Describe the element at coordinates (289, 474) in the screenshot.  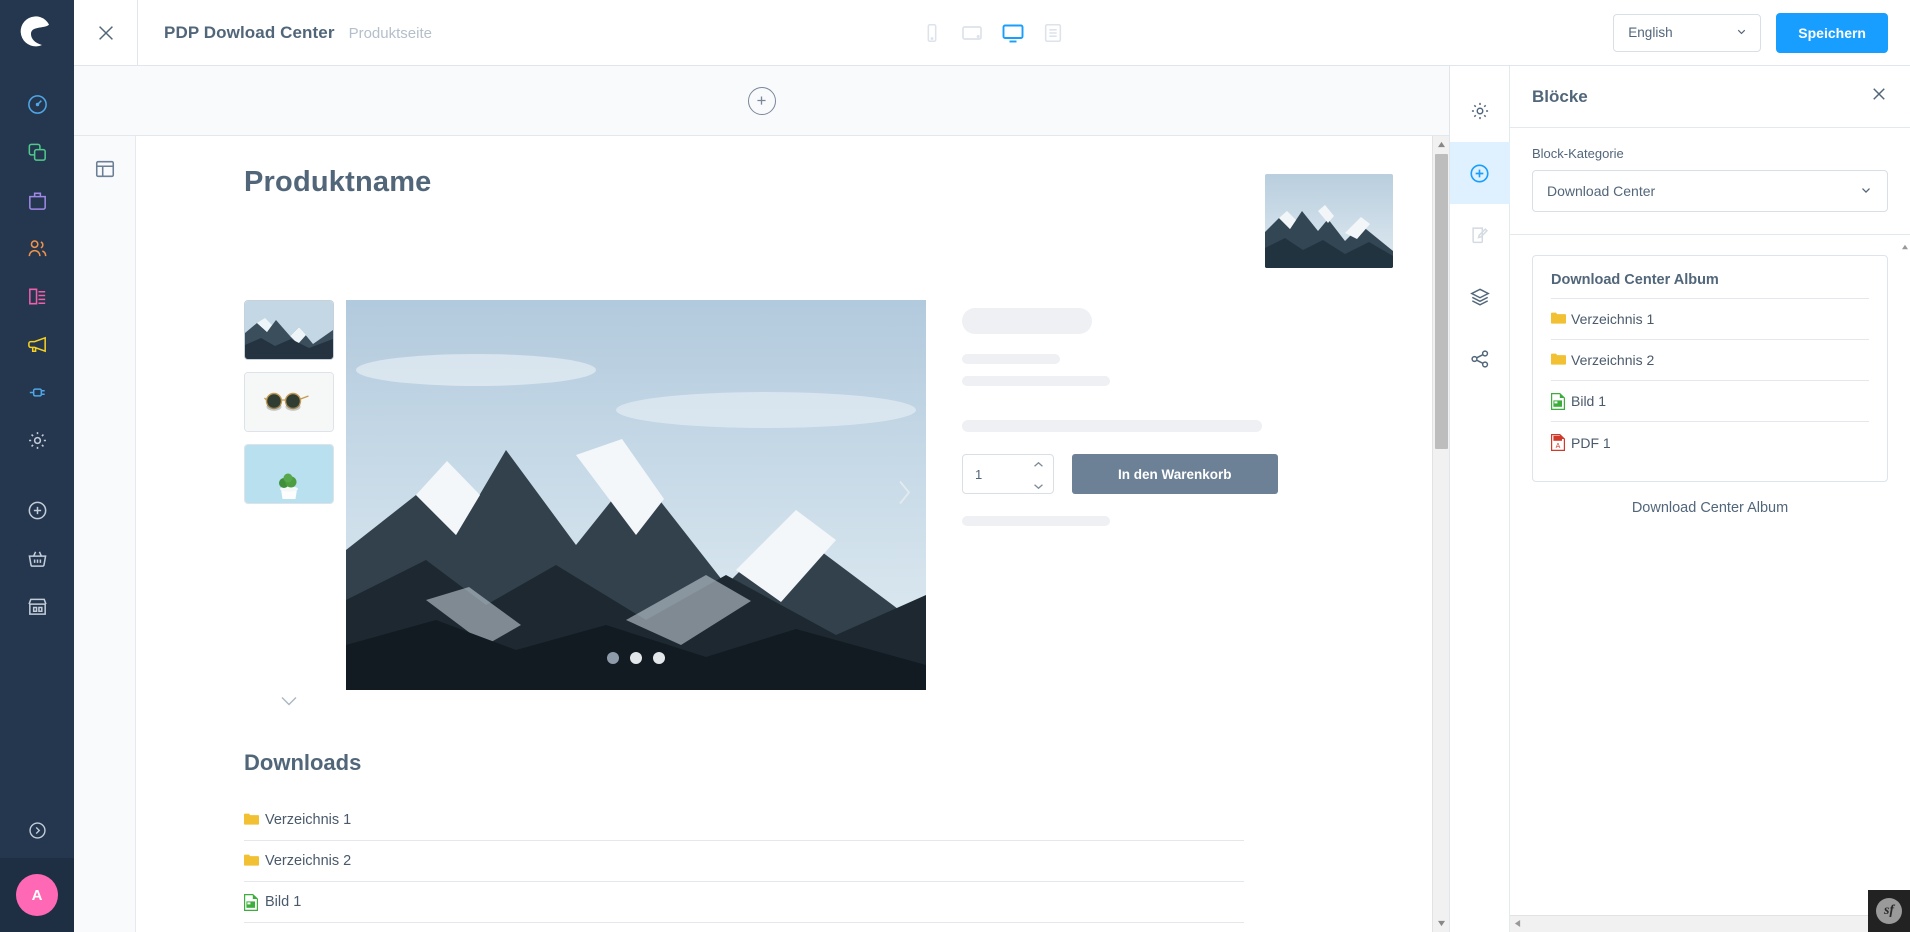
I see `thumb-plant` at that location.